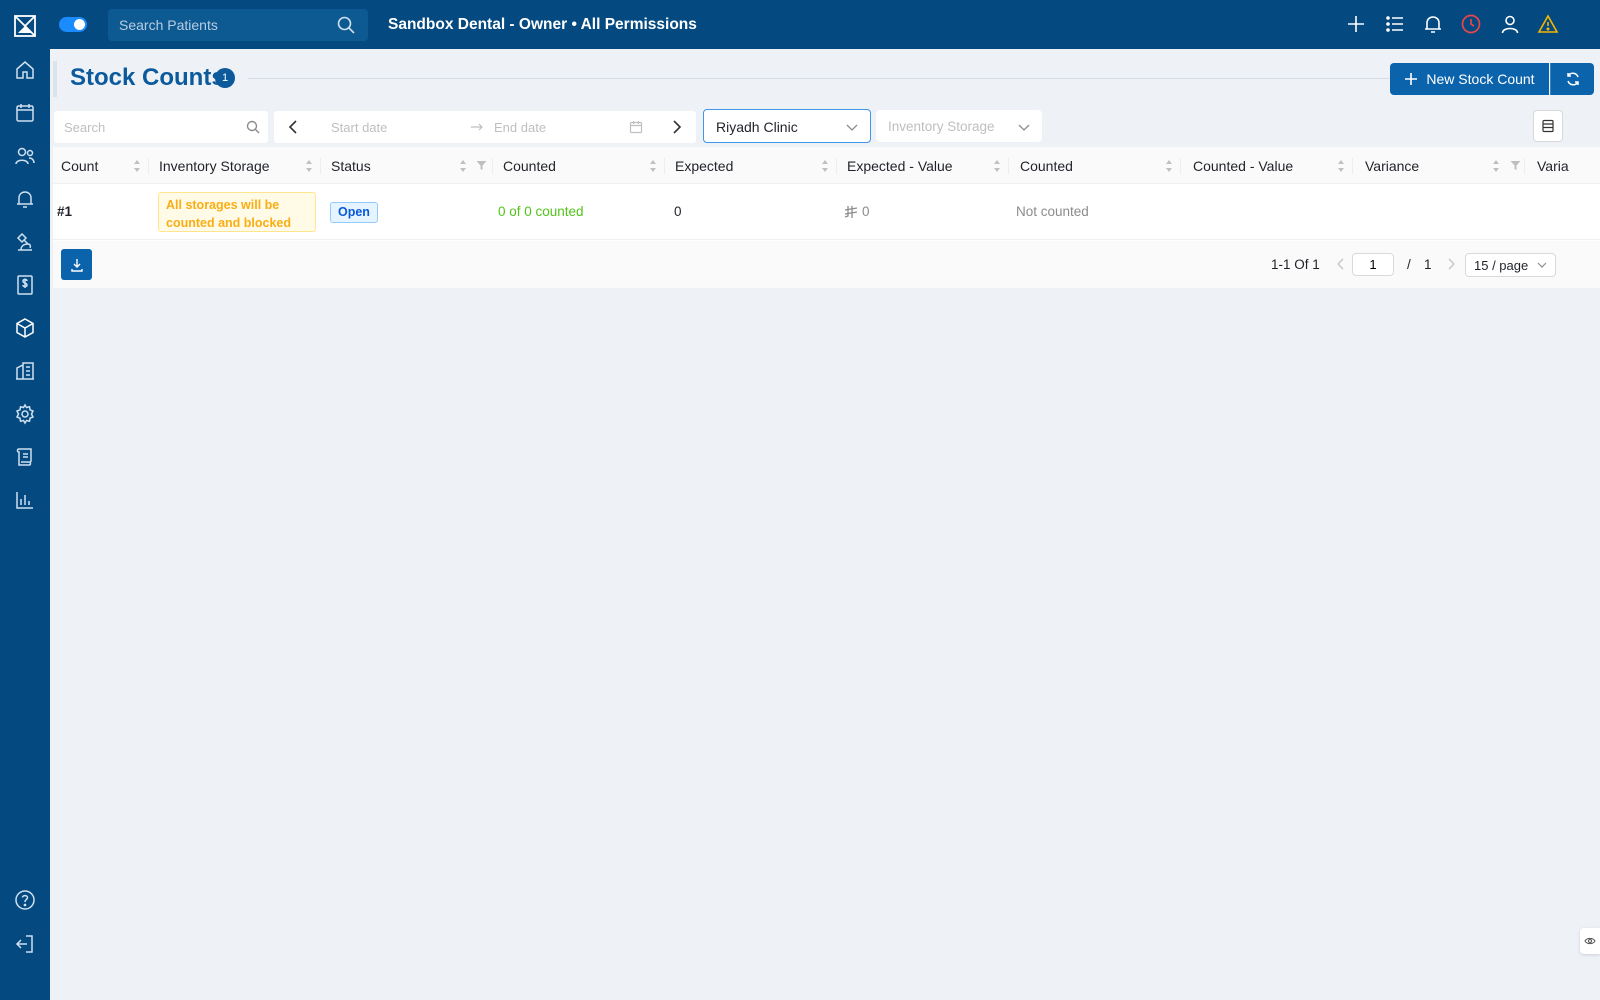 Image resolution: width=1600 pixels, height=1000 pixels. Describe the element at coordinates (1510, 265) in the screenshot. I see `page-size-select: 15 / page` at that location.